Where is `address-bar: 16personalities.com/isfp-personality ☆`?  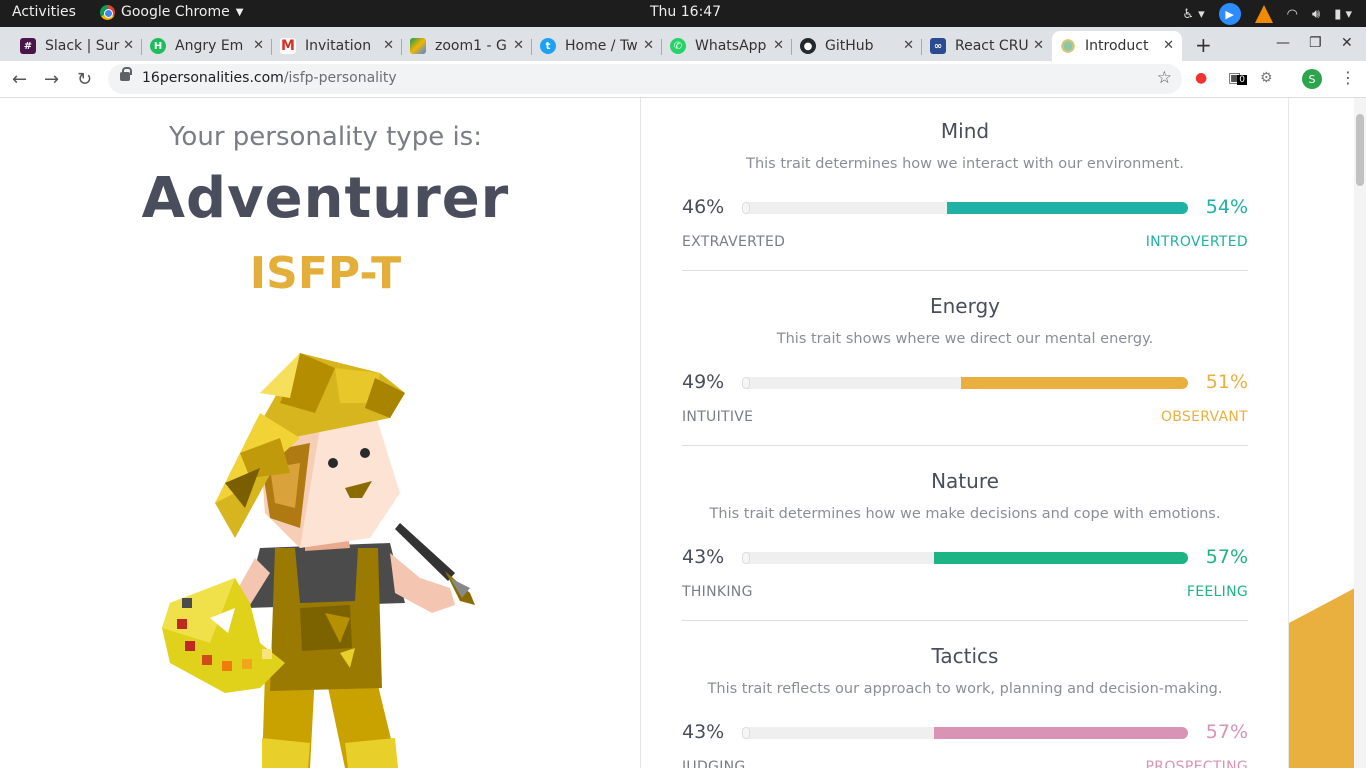
address-bar: 16personalities.com/isfp-personality ☆ is located at coordinates (645, 79).